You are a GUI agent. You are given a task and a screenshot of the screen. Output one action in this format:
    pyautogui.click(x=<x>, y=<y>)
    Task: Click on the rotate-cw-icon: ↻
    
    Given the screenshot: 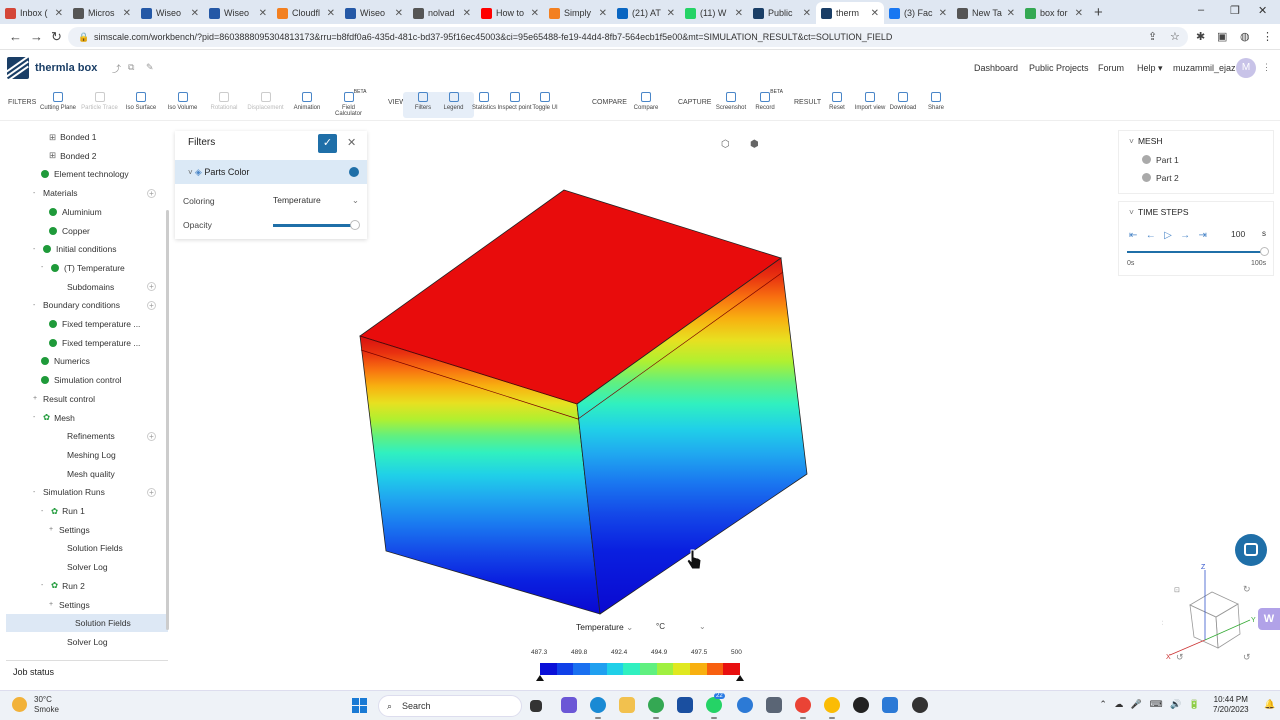 What is the action you would take?
    pyautogui.click(x=1247, y=589)
    